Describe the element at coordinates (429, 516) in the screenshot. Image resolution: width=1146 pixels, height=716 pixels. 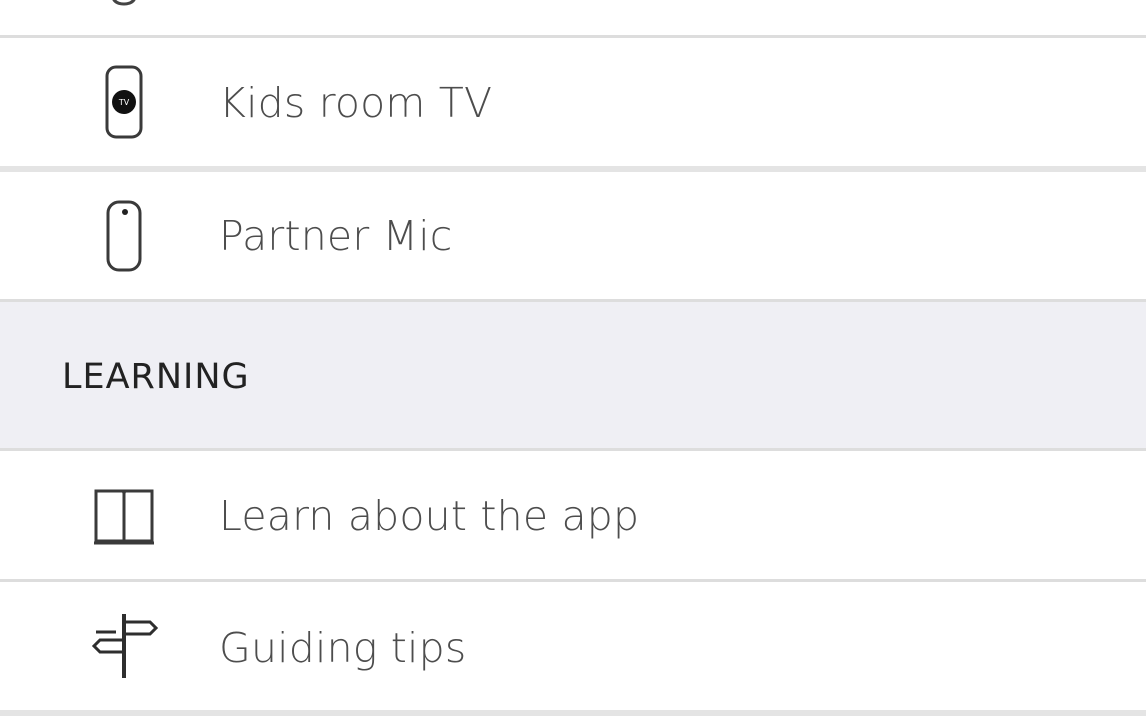
I see `item-label: Learn about the app` at that location.